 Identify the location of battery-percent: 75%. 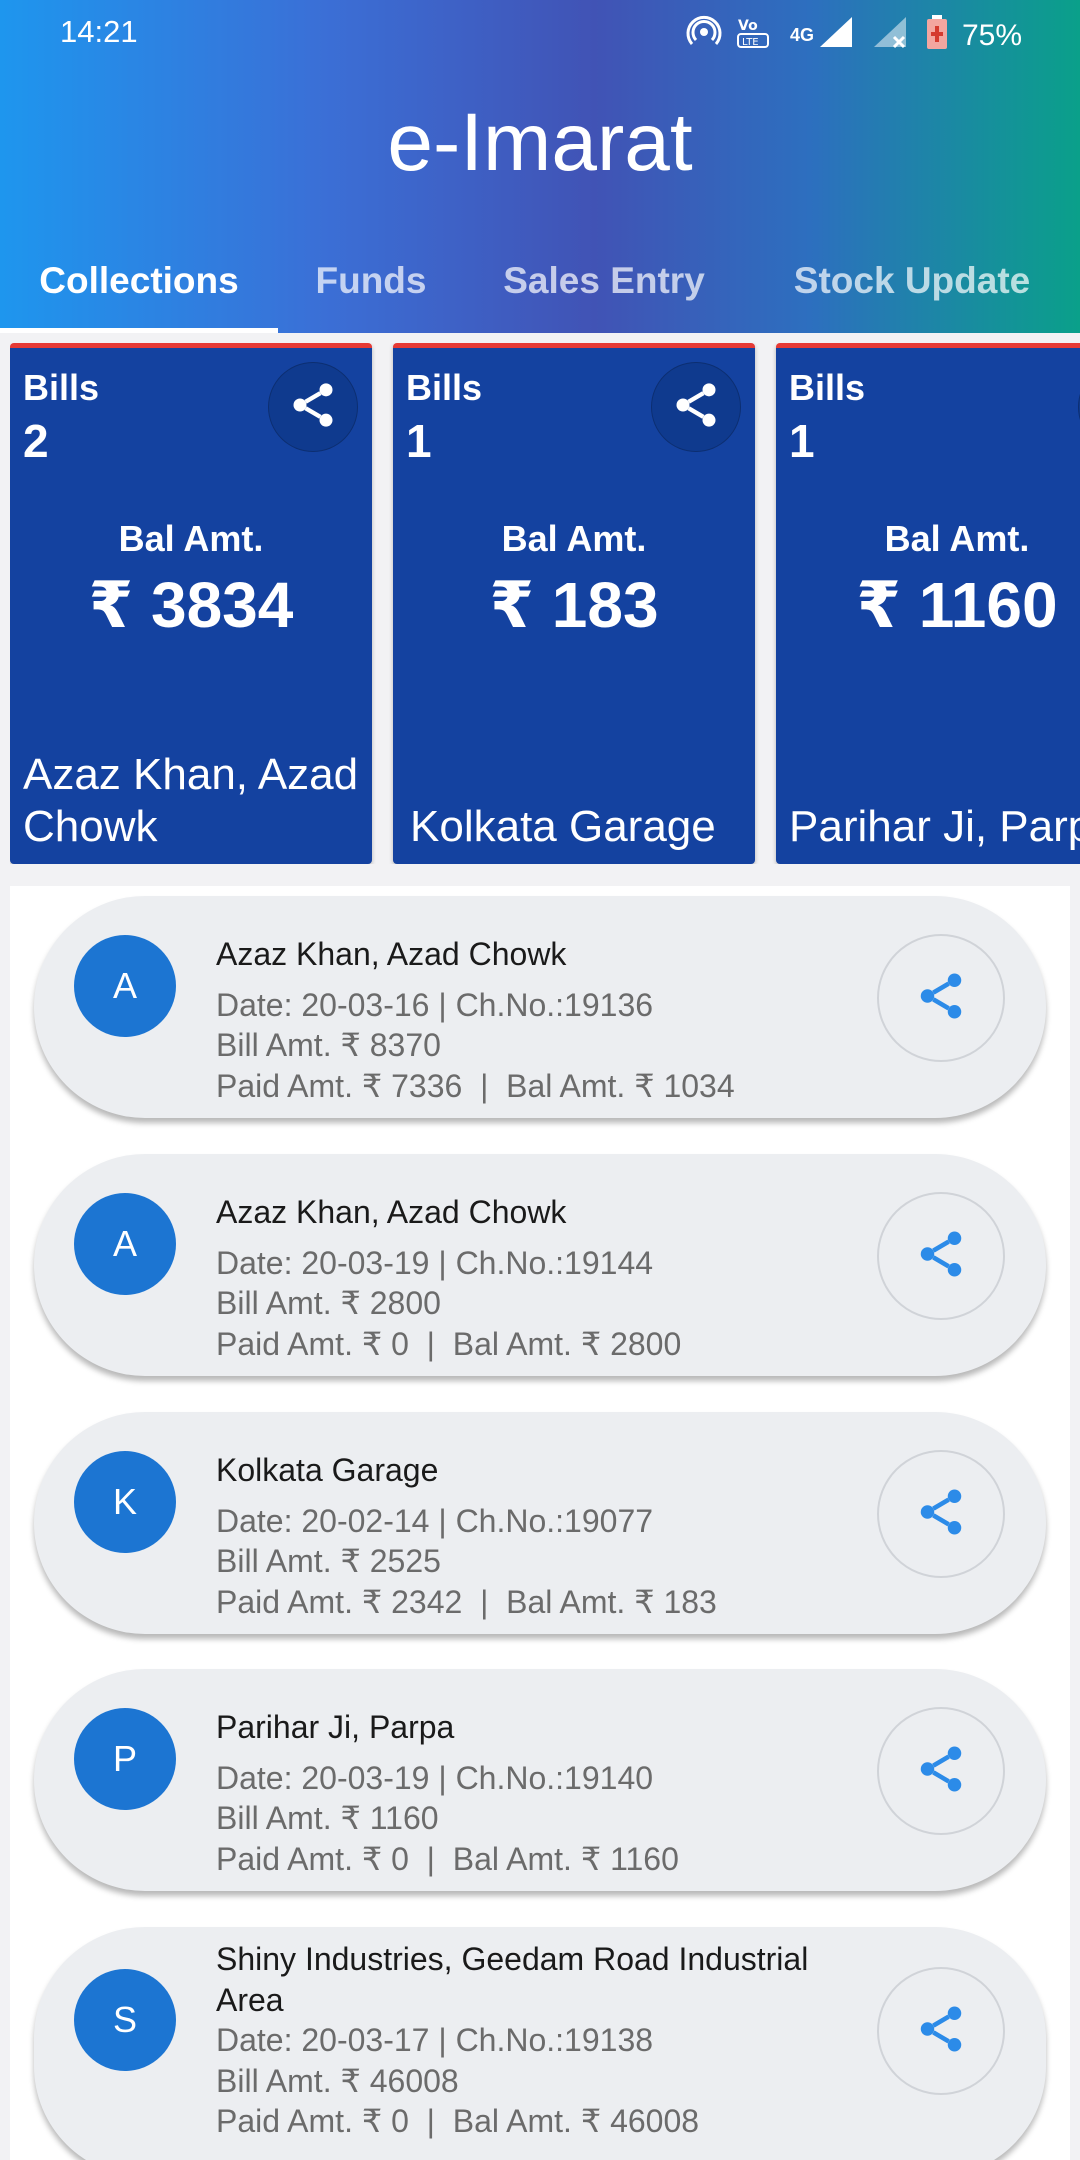
(991, 35).